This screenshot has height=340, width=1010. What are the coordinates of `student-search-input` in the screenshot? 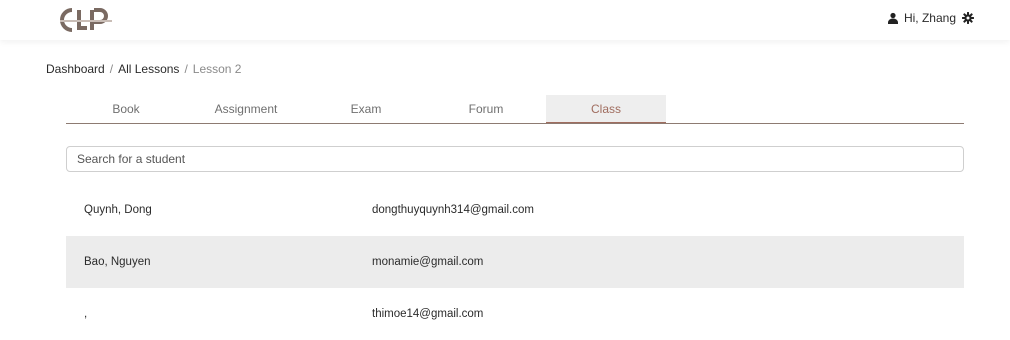 It's located at (515, 159).